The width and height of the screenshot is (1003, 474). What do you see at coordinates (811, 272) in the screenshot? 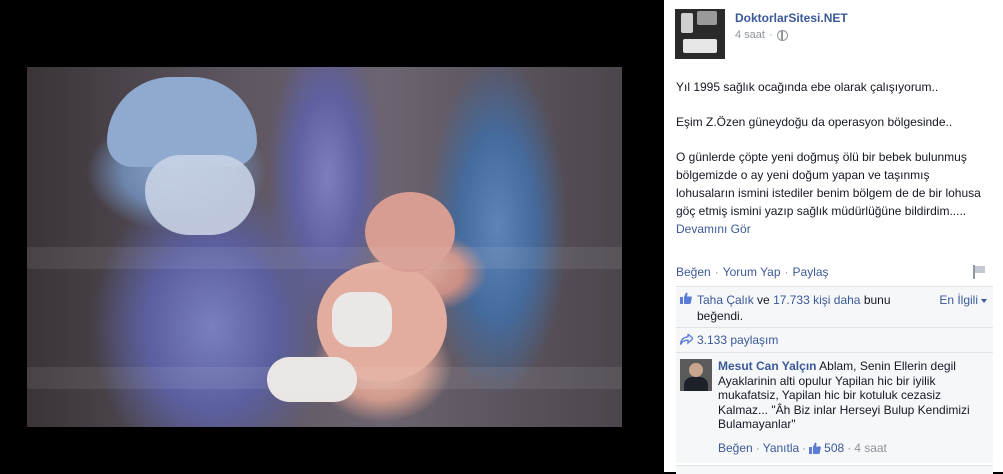
I see `share-button: Paylaş` at bounding box center [811, 272].